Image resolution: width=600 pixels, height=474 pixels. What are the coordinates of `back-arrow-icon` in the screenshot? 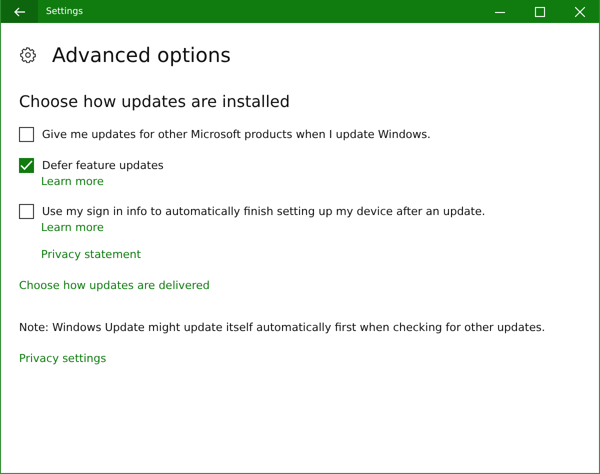 It's located at (20, 11).